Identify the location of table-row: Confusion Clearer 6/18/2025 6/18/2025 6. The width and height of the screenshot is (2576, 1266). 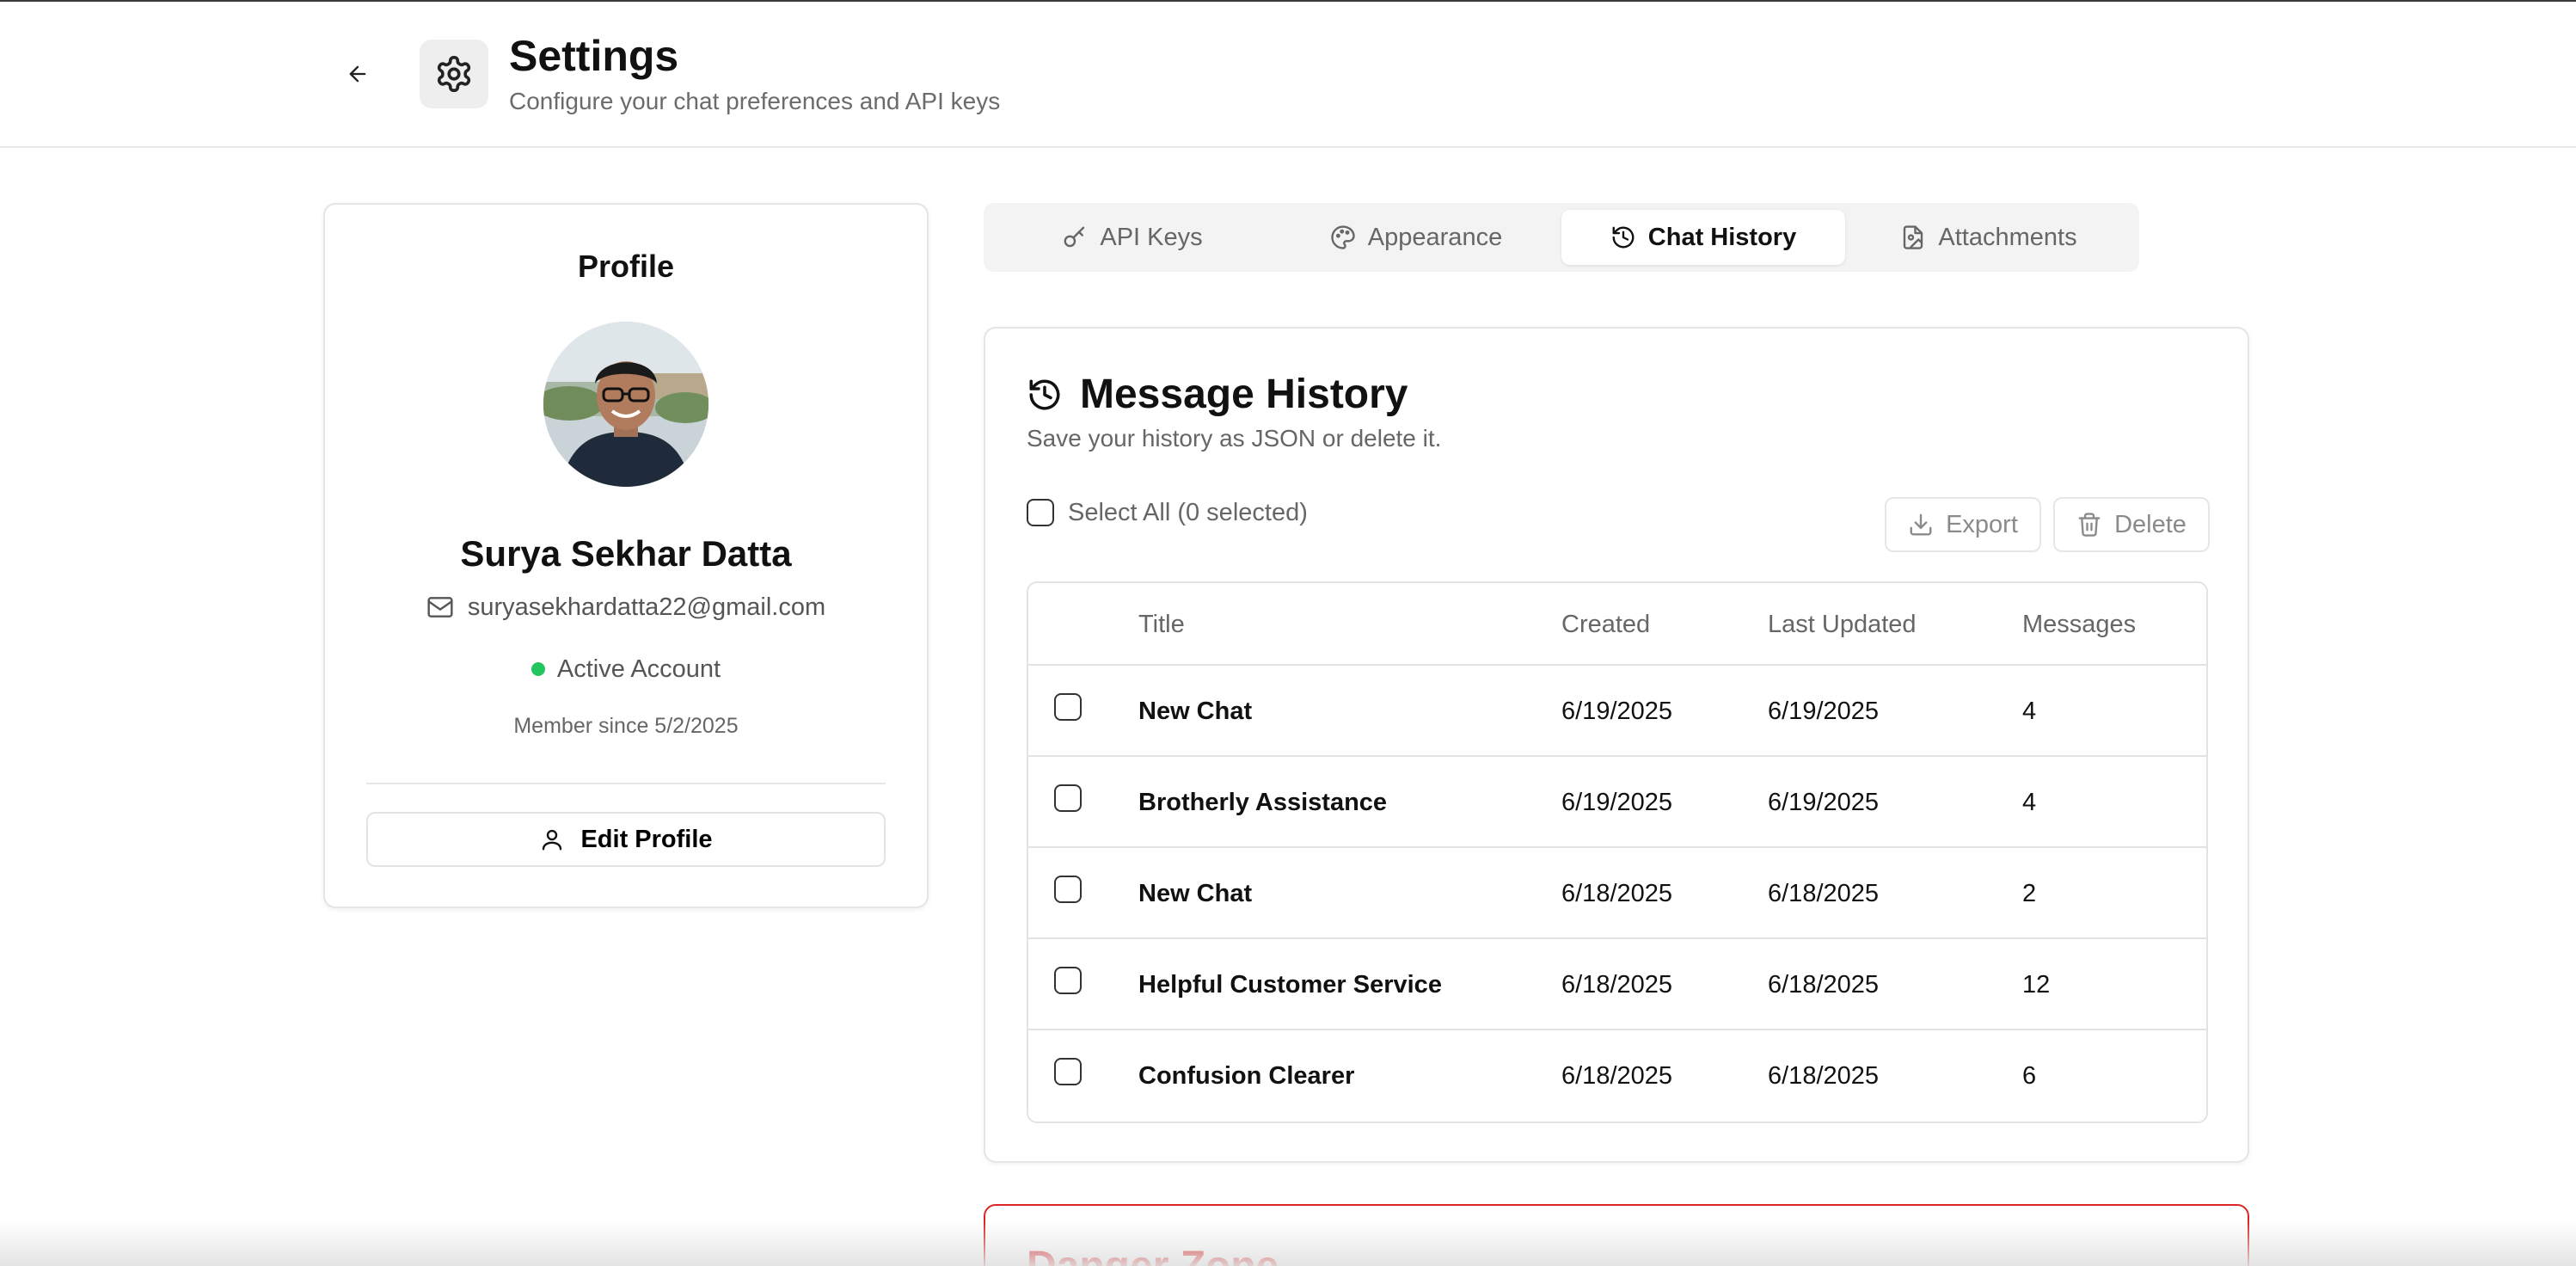
(1617, 1076).